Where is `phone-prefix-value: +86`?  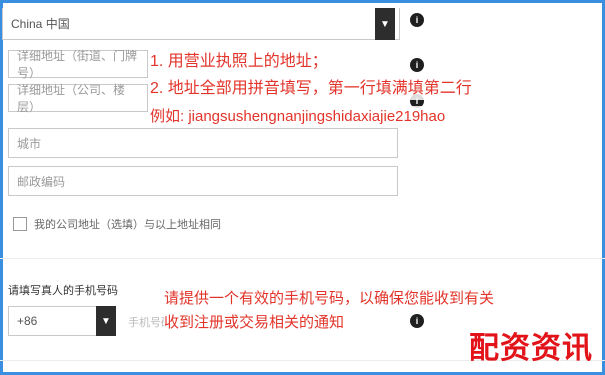 phone-prefix-value: +86 is located at coordinates (27, 321).